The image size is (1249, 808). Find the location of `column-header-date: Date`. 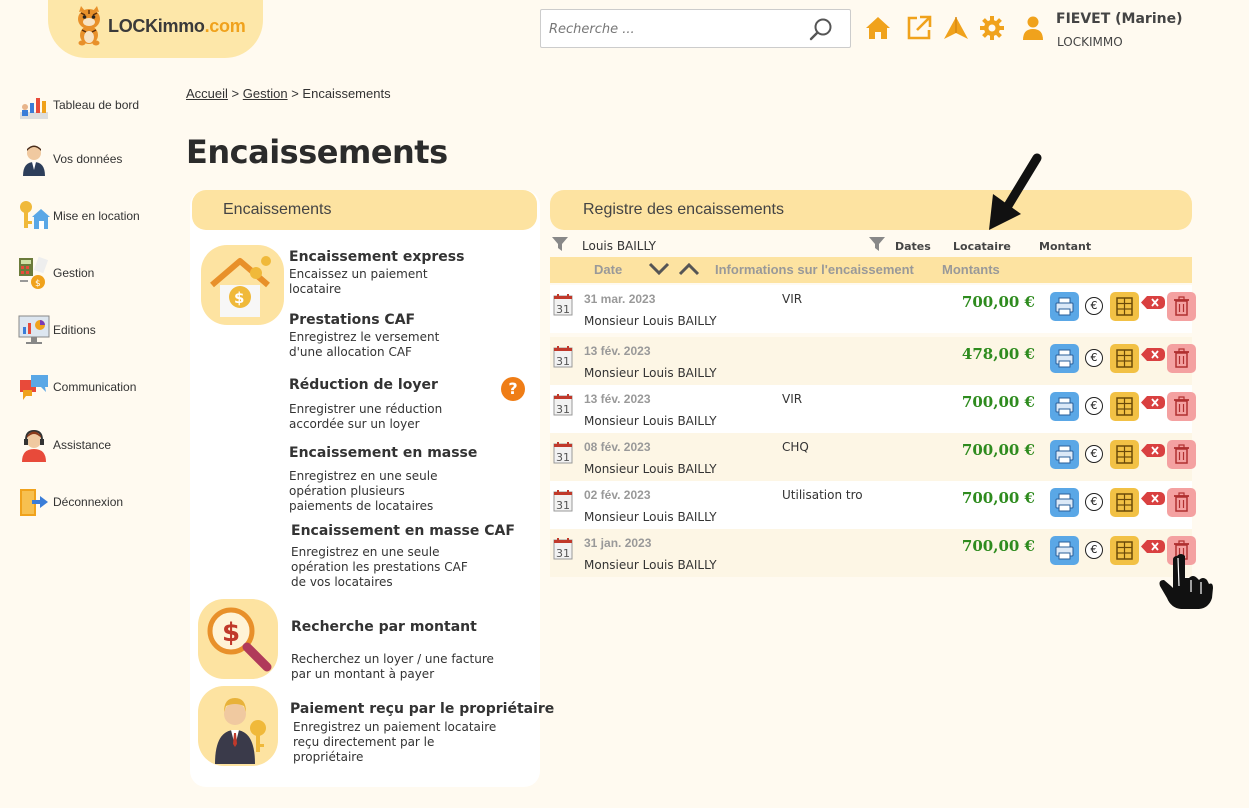

column-header-date: Date is located at coordinates (608, 269).